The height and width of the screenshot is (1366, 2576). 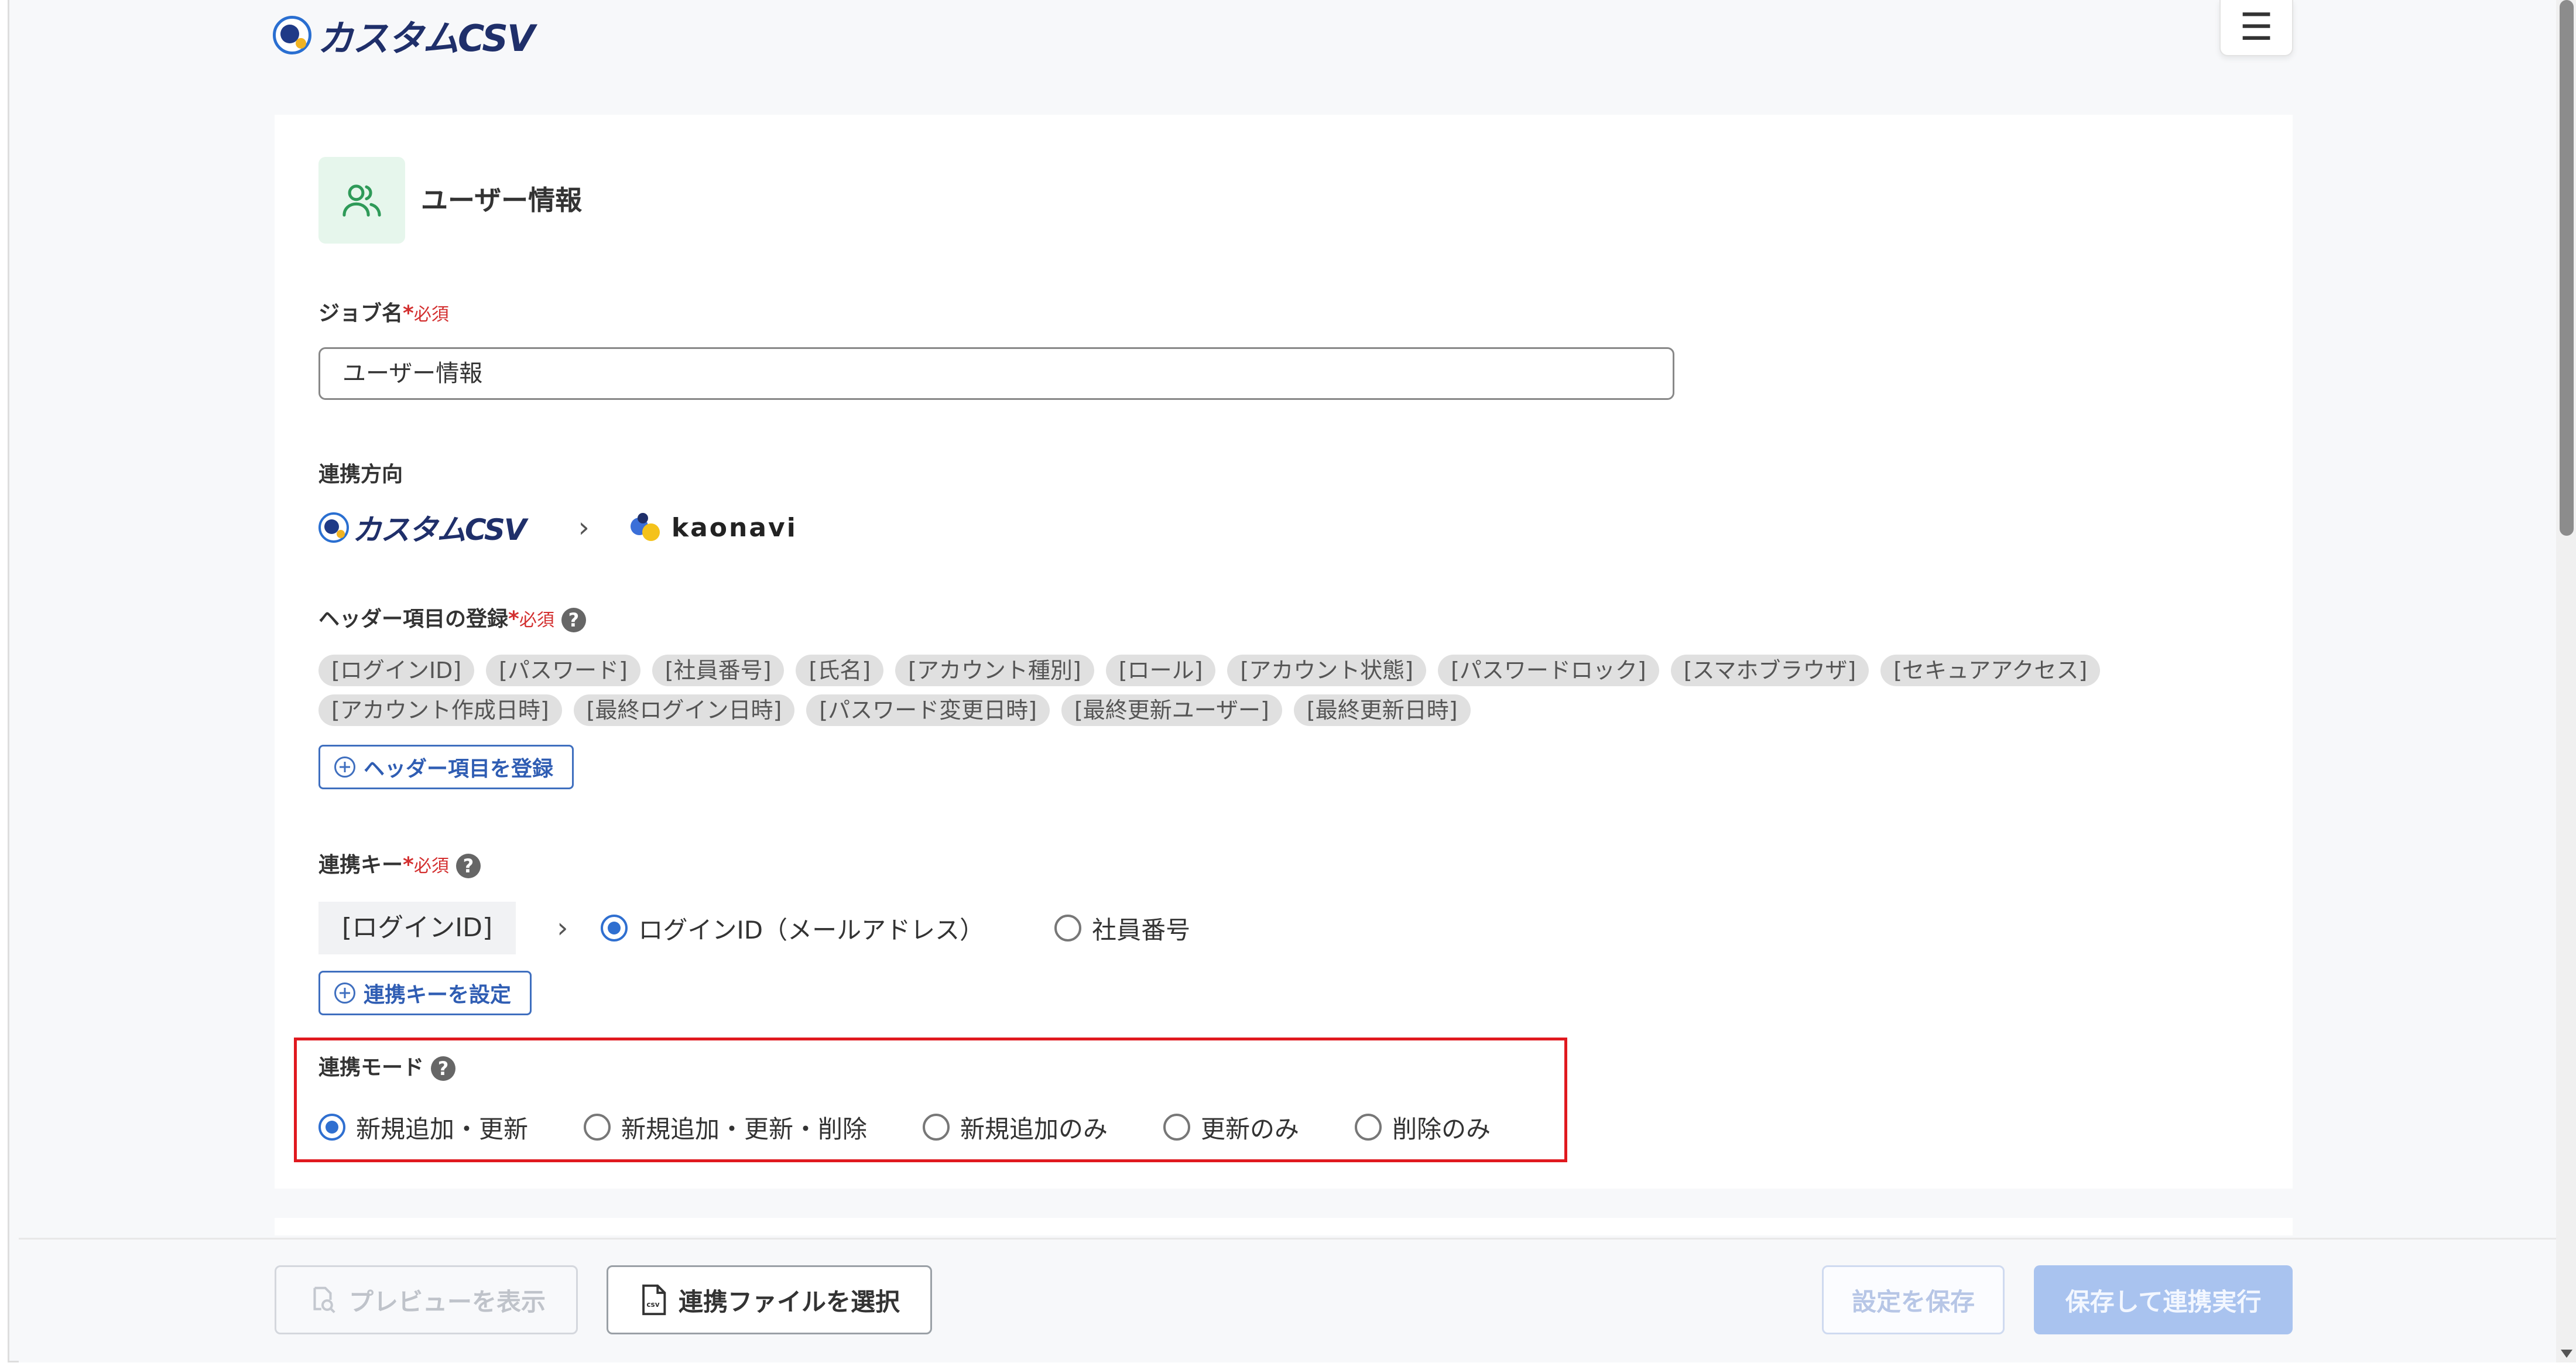 What do you see at coordinates (447, 1301) in the screenshot?
I see `preview-button-label: プレビューを表示` at bounding box center [447, 1301].